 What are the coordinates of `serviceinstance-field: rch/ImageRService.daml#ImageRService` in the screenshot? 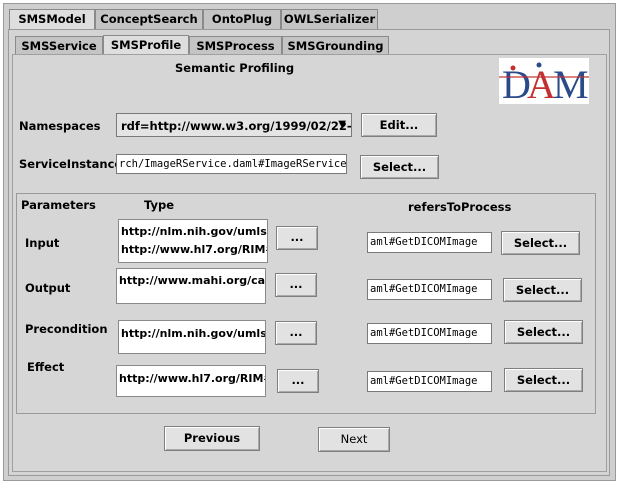 It's located at (231, 164).